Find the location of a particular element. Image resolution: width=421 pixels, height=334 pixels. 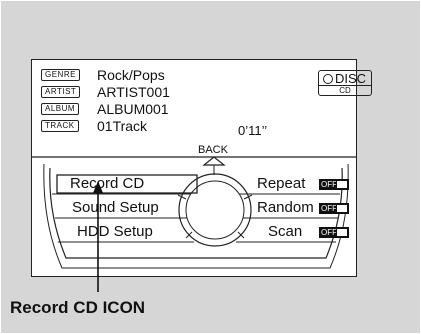

record-cd-callout: Record CD ICON is located at coordinates (78, 307).